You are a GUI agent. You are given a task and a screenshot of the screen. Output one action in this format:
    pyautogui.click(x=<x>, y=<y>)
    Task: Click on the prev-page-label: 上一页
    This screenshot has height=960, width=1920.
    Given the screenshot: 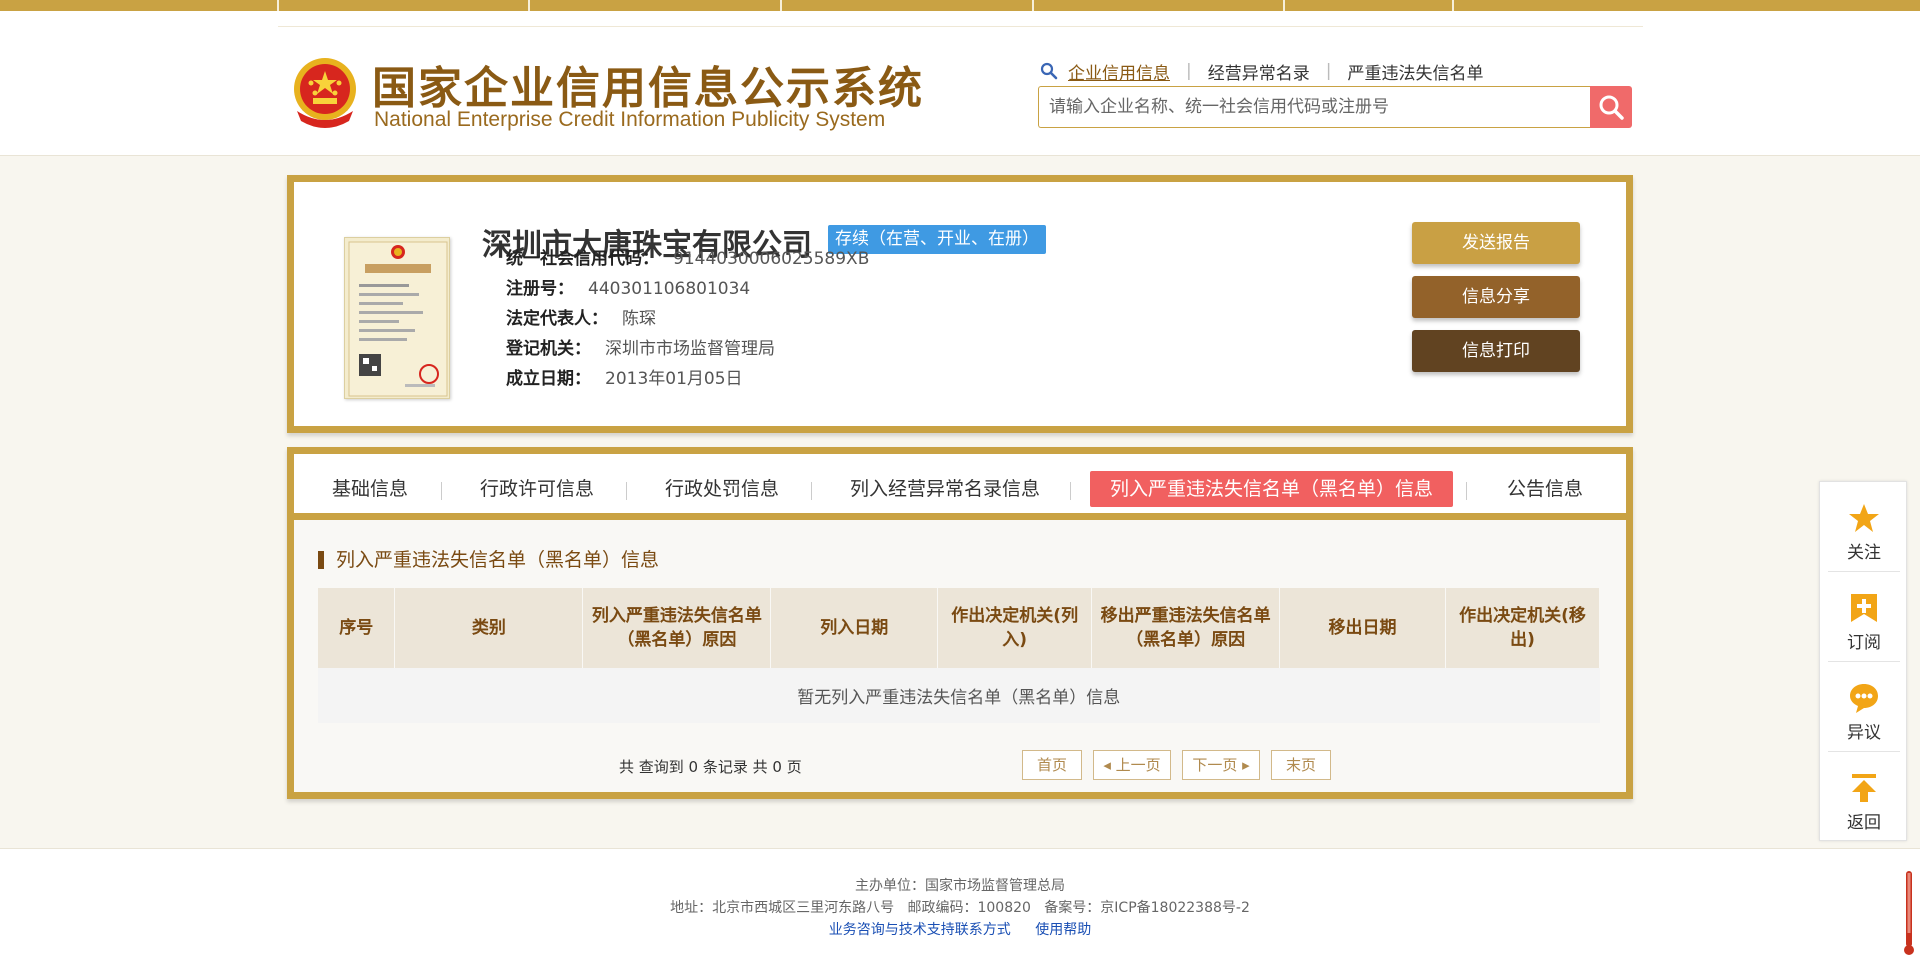 What is the action you would take?
    pyautogui.click(x=1138, y=765)
    